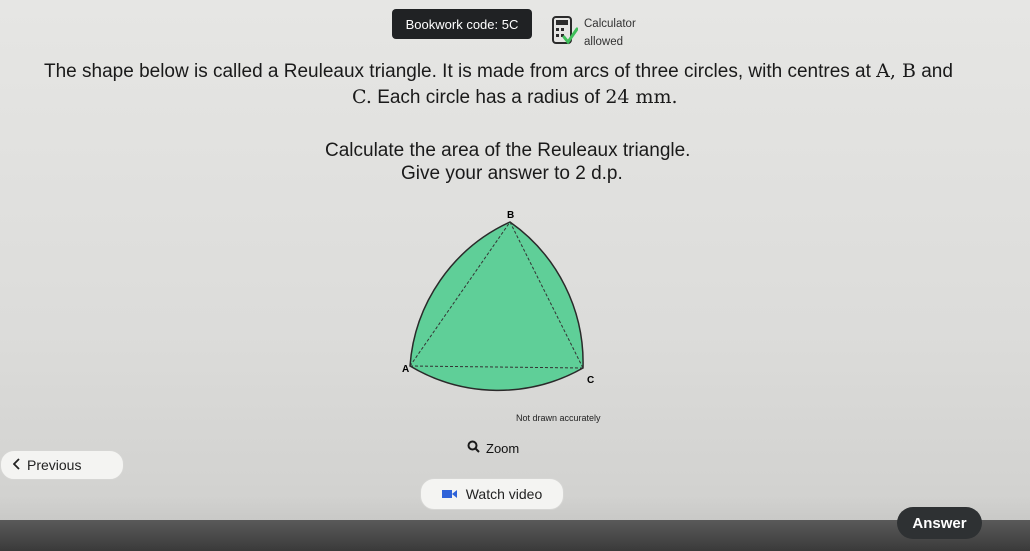 The width and height of the screenshot is (1030, 551). I want to click on bookwork-code-text: Bookwork code: 5C, so click(462, 24).